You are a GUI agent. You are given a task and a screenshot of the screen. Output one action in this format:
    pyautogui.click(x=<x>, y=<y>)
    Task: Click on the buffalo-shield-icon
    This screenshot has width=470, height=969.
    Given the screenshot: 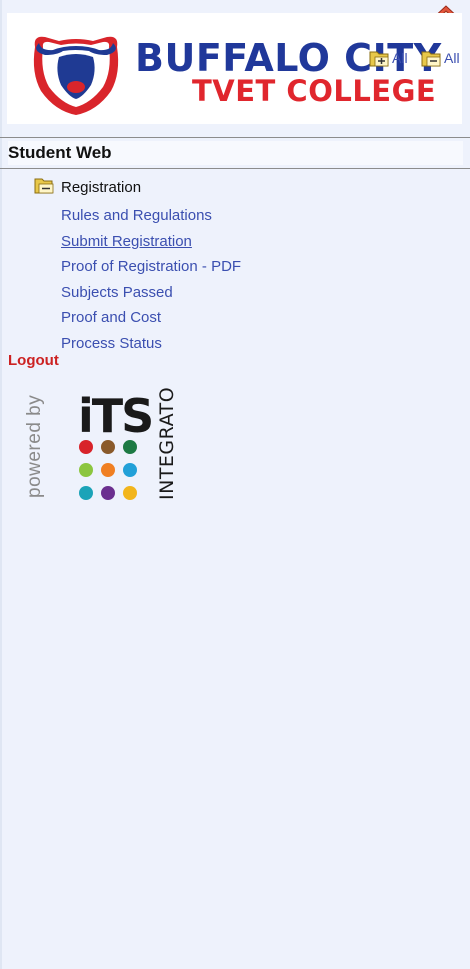 What is the action you would take?
    pyautogui.click(x=76, y=75)
    